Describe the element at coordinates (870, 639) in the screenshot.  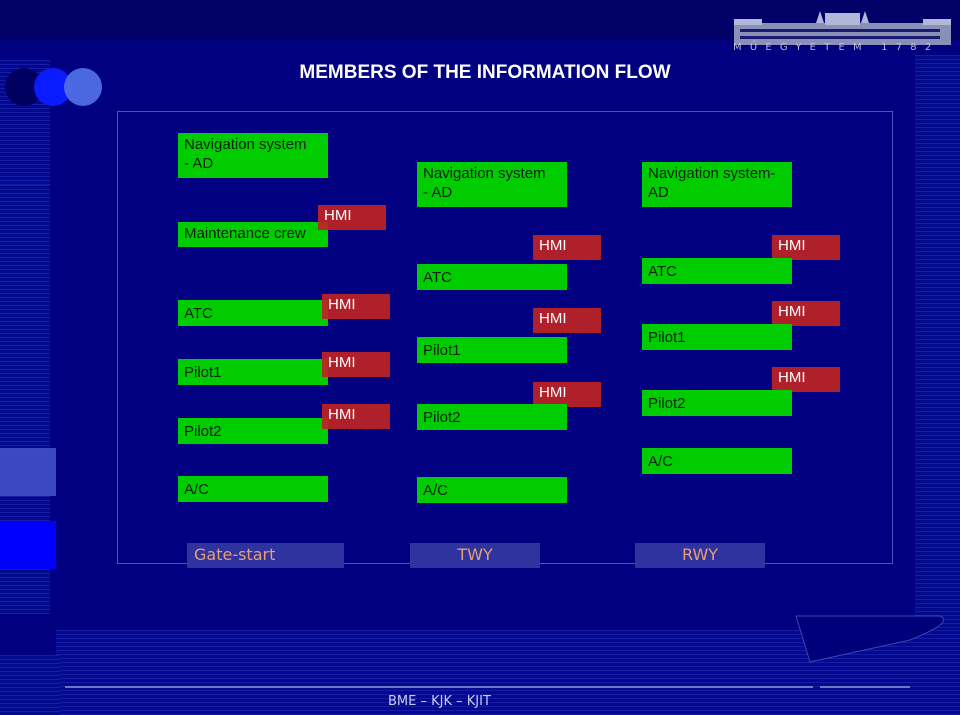
I see `swoosh-decoration` at that location.